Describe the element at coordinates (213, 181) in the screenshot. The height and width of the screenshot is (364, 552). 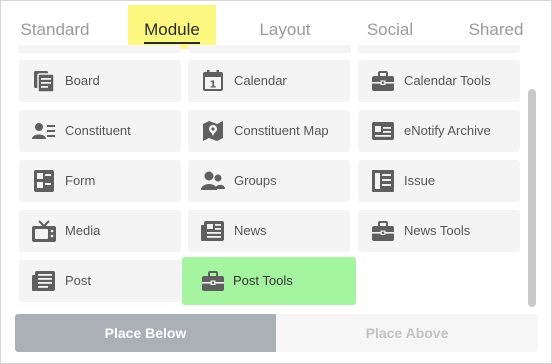
I see `groups-icon` at that location.